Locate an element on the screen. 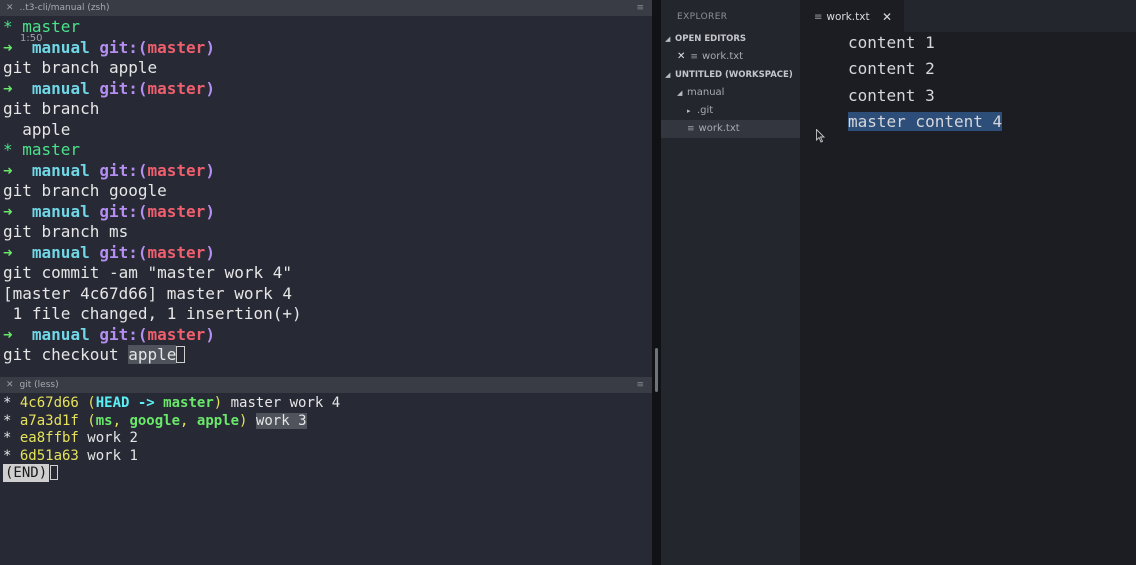 This screenshot has width=1136, height=565. terminal-text-segment: work 2 is located at coordinates (108, 438).